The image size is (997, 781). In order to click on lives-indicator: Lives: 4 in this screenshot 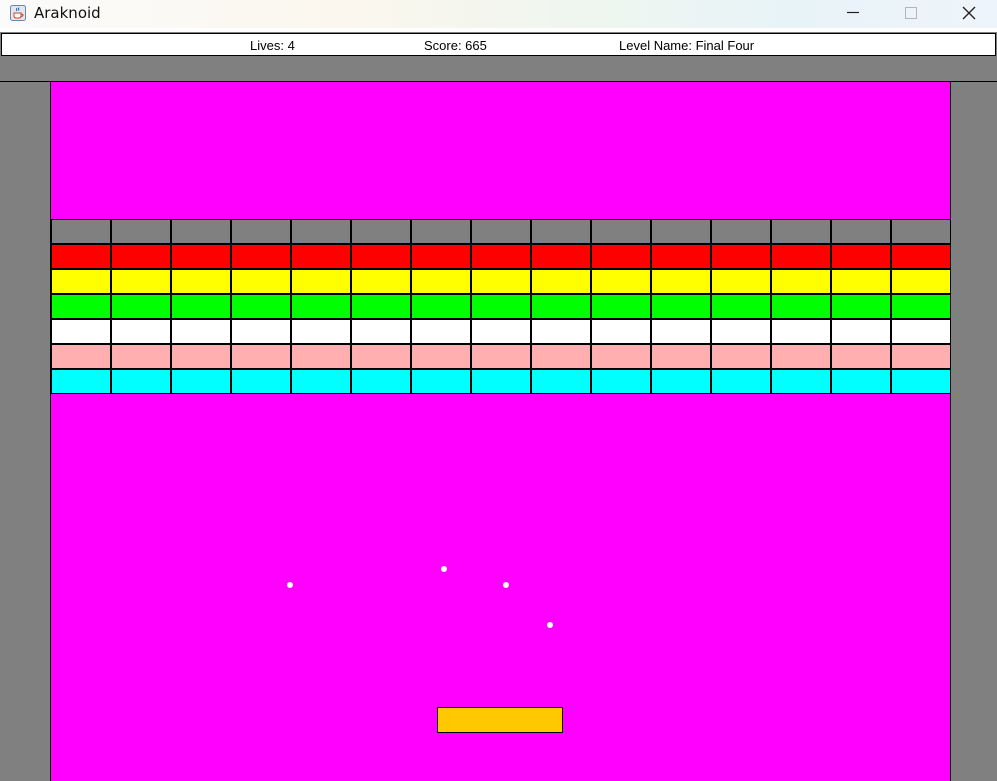, I will do `click(272, 45)`.